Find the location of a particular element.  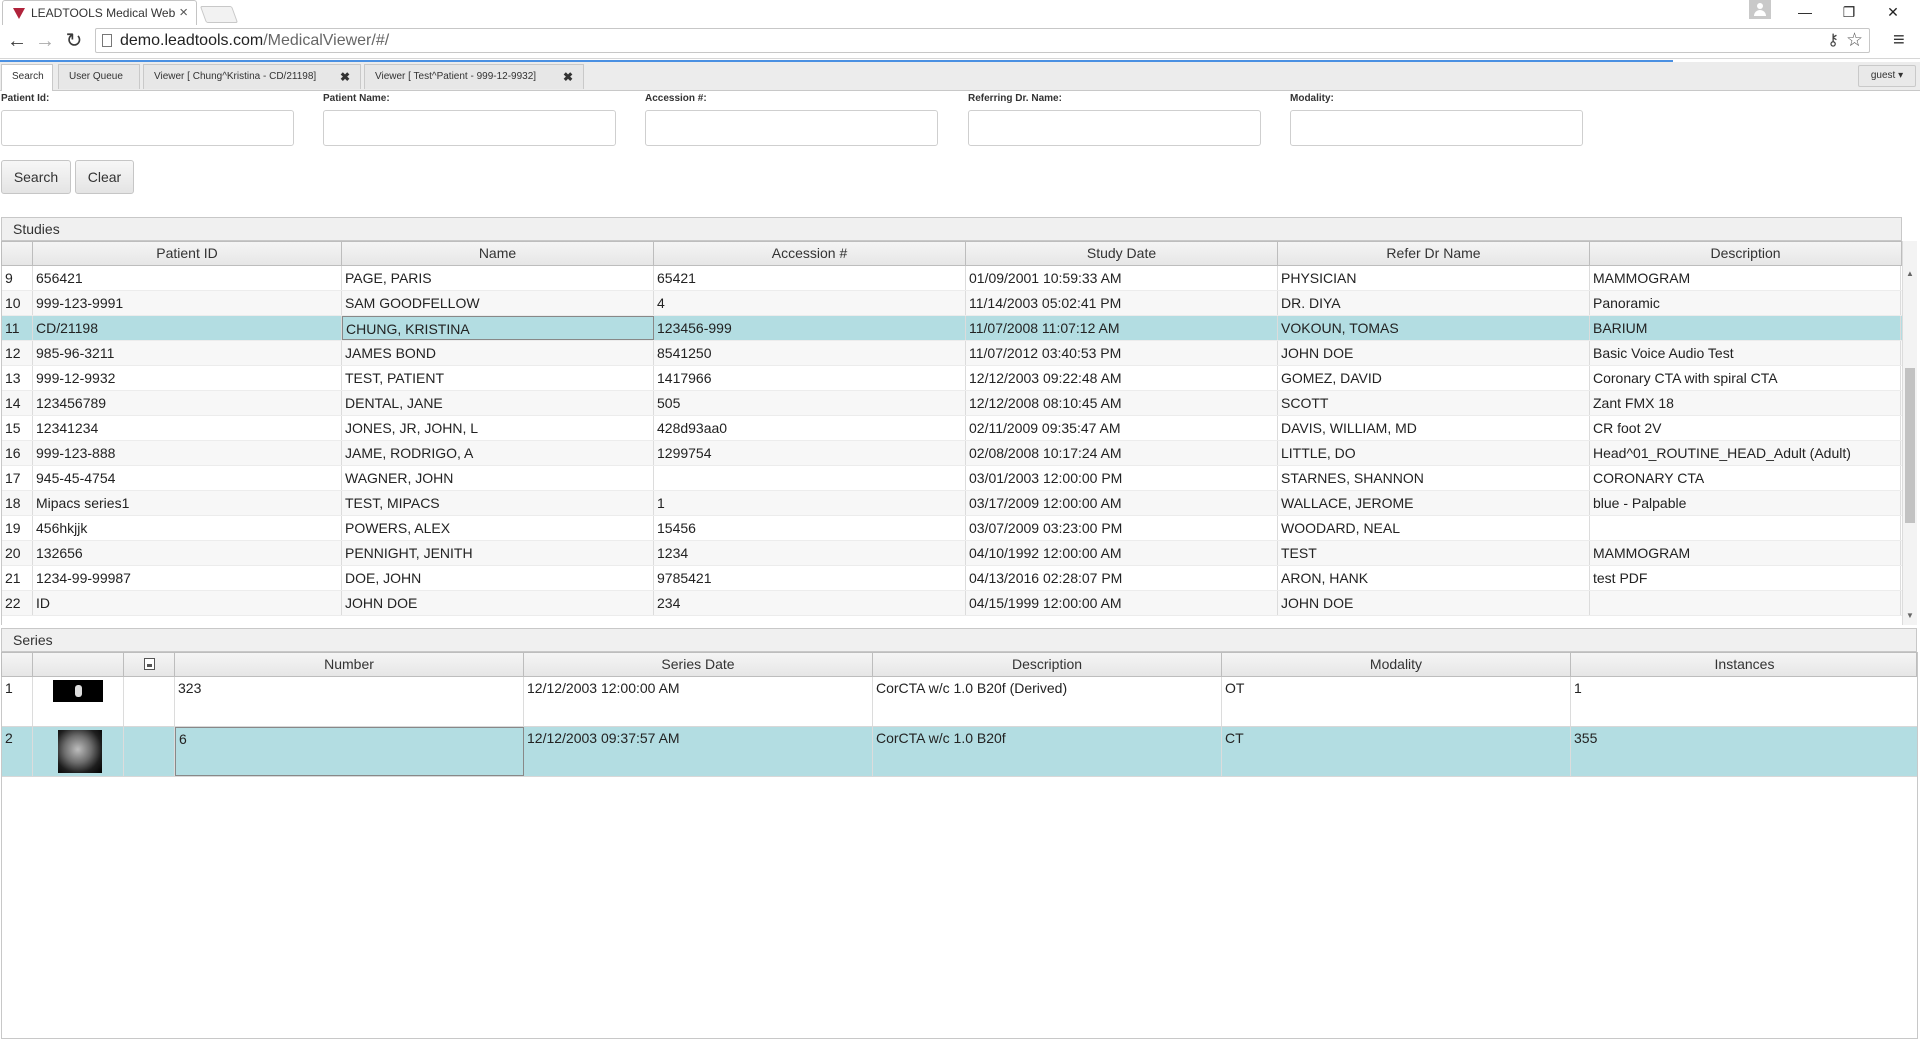

studies-header-patient-id: Patient ID is located at coordinates (187, 253).